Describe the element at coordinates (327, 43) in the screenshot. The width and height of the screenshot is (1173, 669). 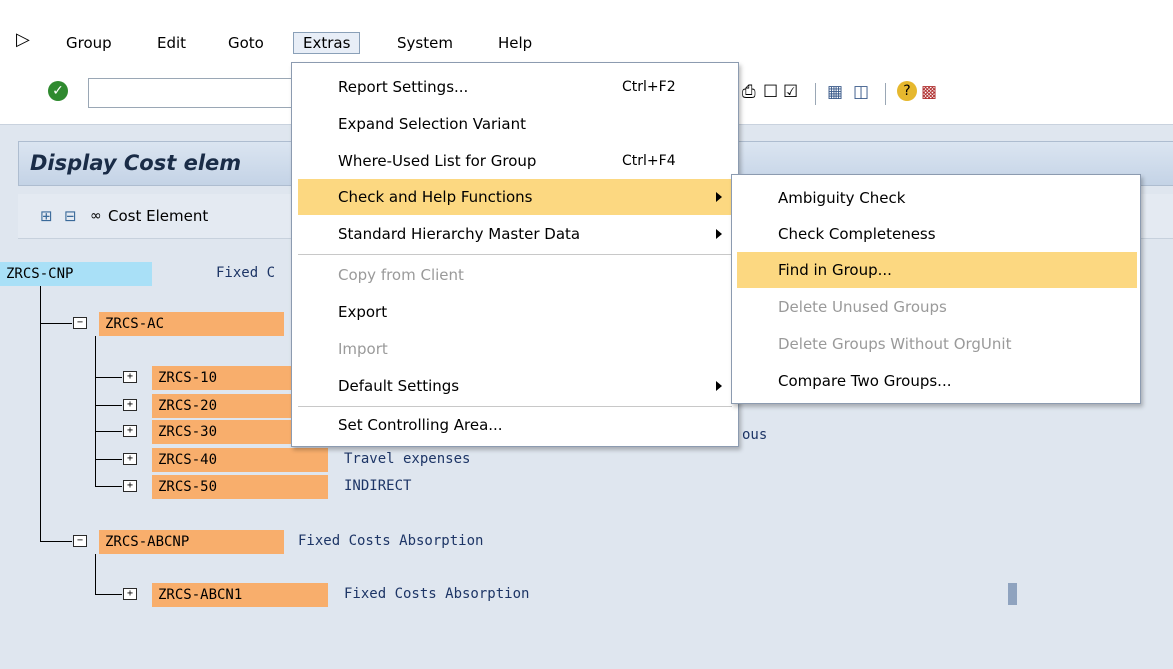
I see `menu-extras: Extras` at that location.